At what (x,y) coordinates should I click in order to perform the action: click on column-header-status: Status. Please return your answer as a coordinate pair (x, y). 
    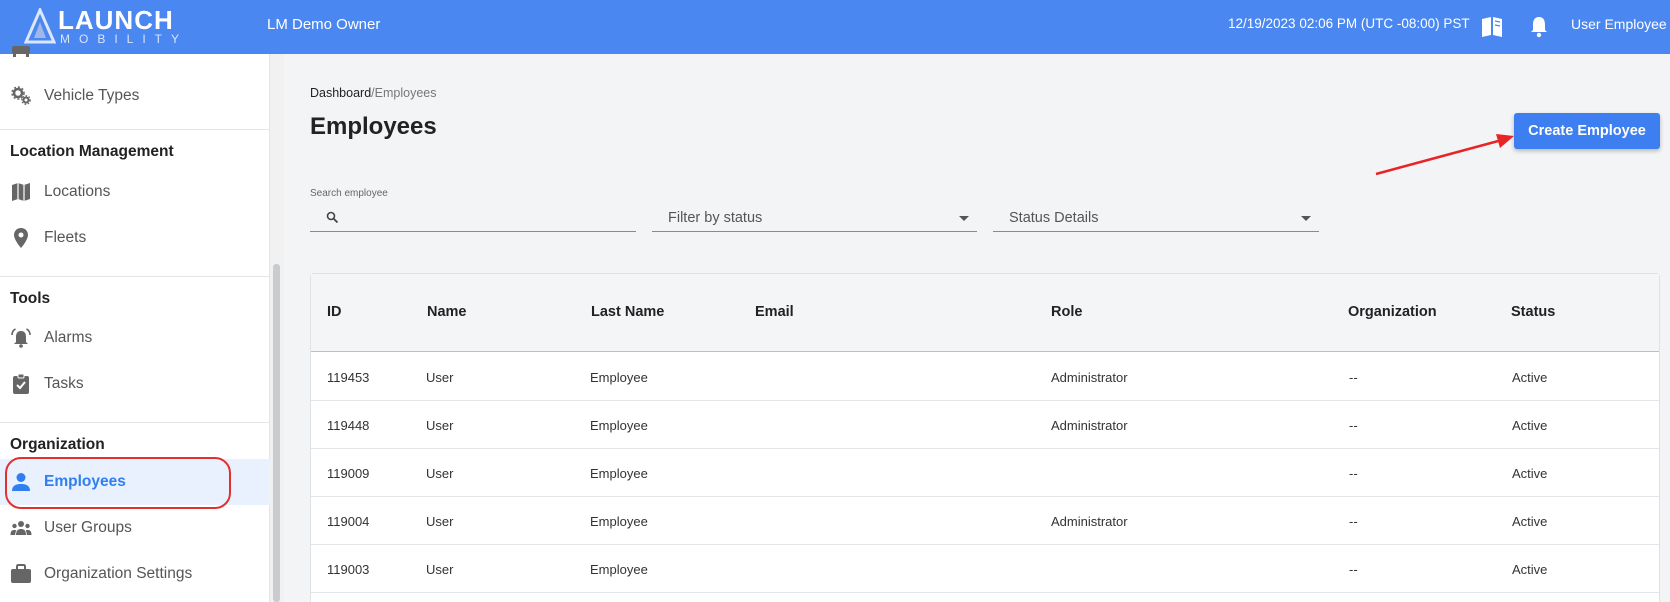
    Looking at the image, I should click on (1533, 312).